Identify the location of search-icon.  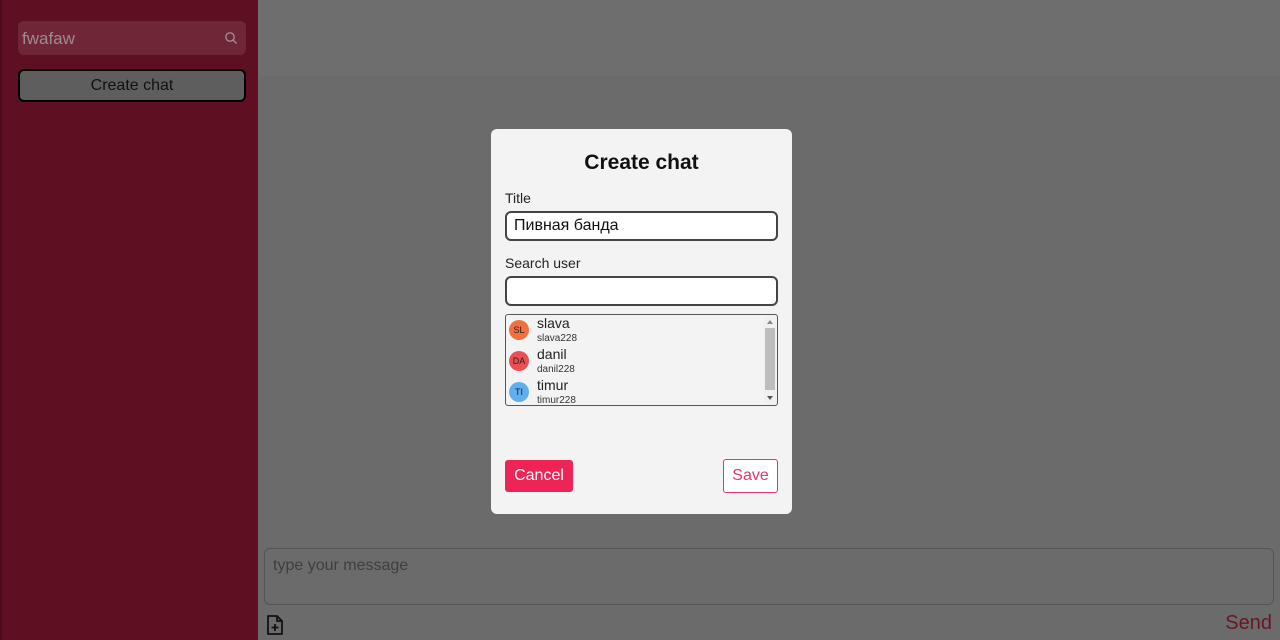
(231, 38).